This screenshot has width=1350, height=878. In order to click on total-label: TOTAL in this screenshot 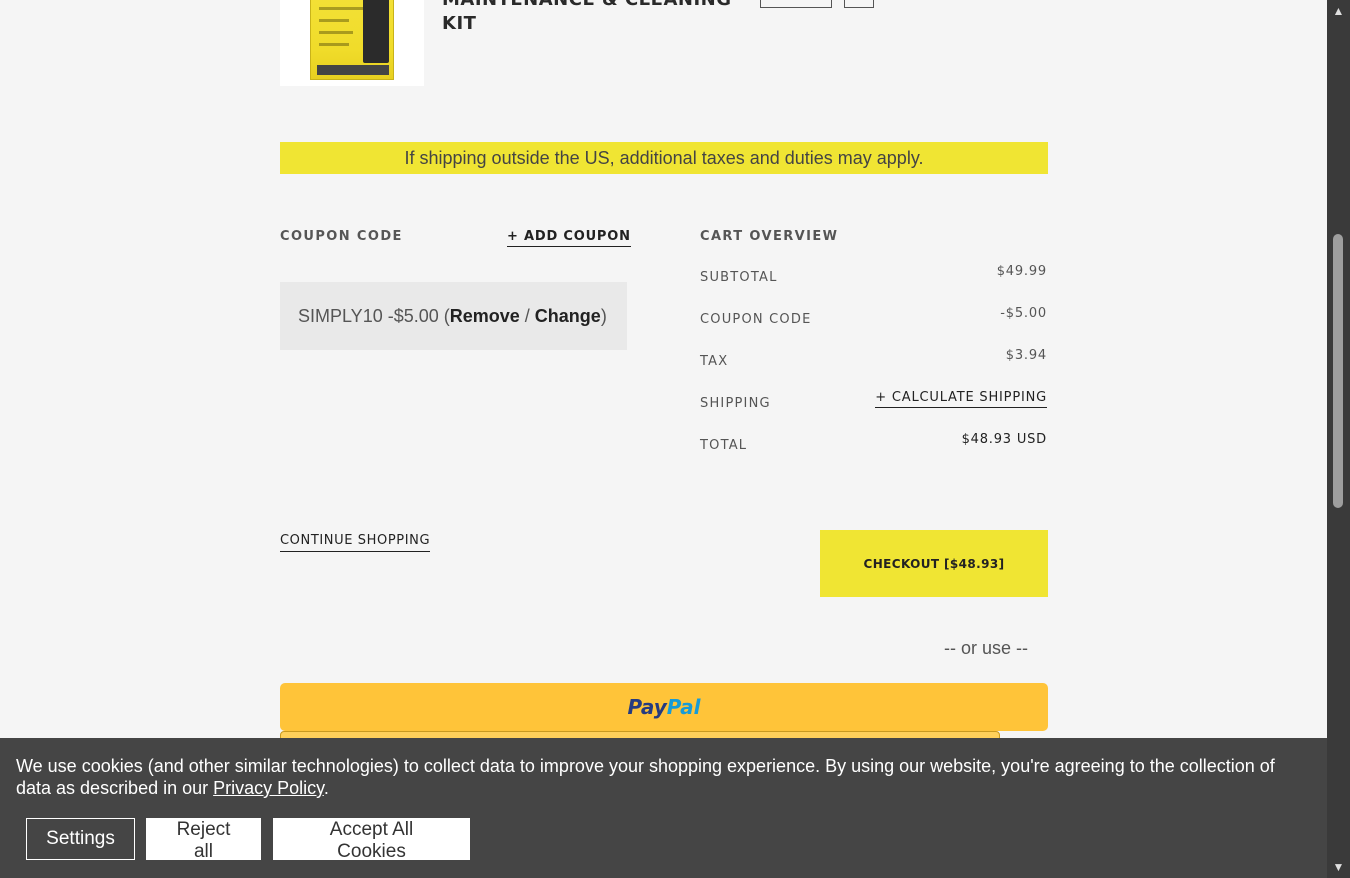, I will do `click(724, 445)`.